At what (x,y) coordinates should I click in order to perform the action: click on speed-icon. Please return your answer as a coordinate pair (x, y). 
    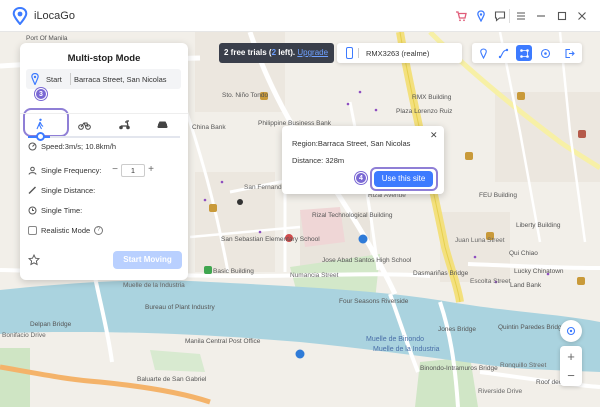
    Looking at the image, I should click on (32, 146).